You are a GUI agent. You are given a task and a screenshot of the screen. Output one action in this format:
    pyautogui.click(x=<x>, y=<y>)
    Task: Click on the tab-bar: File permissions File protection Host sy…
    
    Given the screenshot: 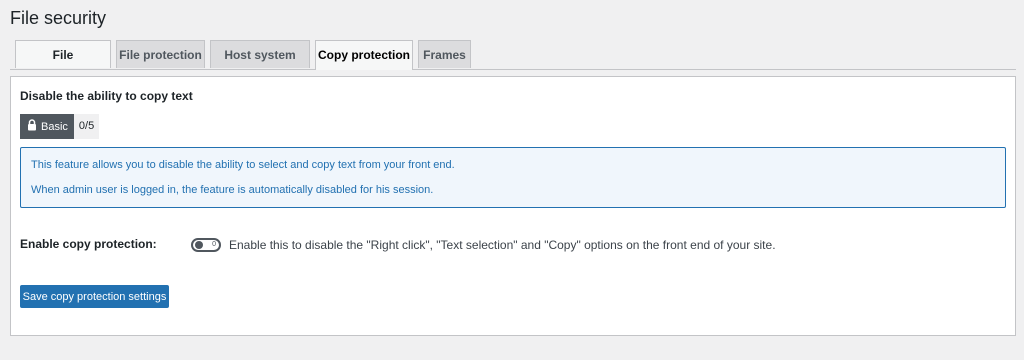 What is the action you would take?
    pyautogui.click(x=513, y=65)
    